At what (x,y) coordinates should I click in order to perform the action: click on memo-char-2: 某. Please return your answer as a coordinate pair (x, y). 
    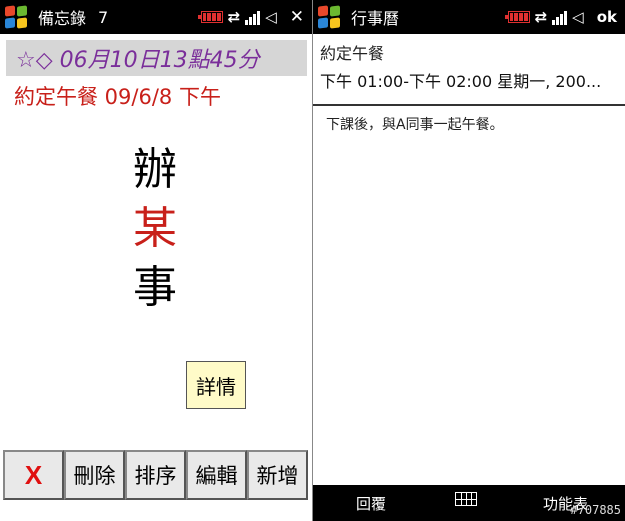
    Looking at the image, I should click on (155, 228).